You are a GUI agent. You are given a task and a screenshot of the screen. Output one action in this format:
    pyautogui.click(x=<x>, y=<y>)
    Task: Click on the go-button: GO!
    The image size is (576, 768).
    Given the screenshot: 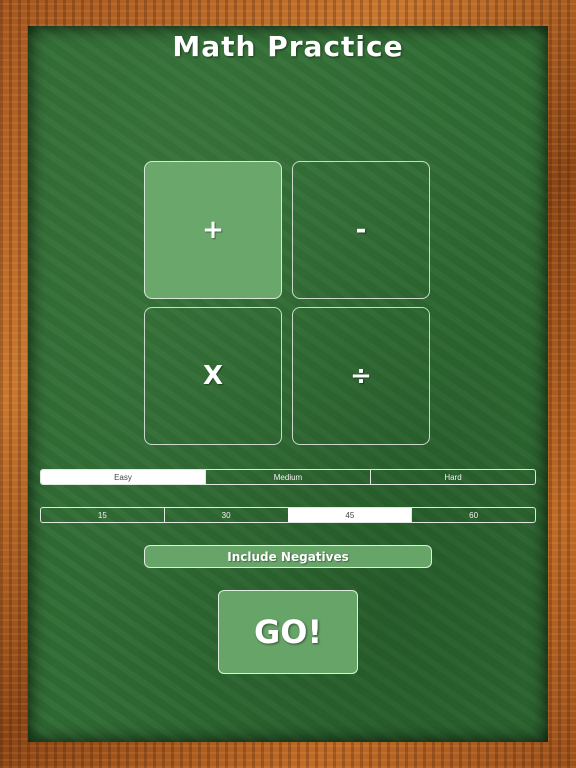 What is the action you would take?
    pyautogui.click(x=288, y=632)
    